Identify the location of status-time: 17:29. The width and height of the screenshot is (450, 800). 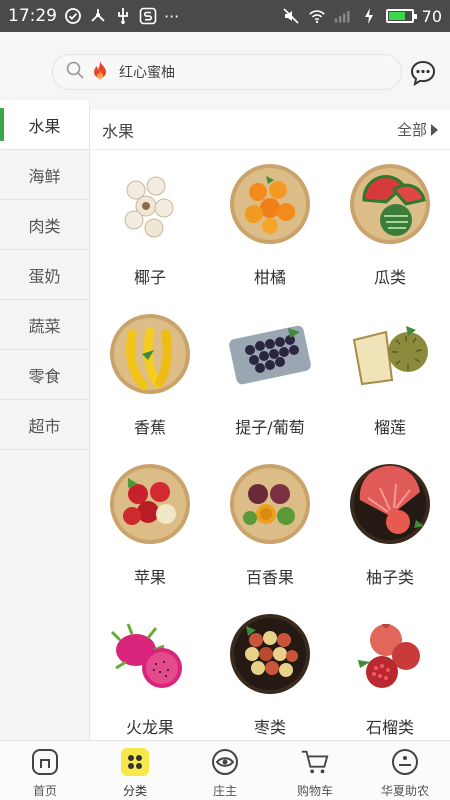
(32, 16).